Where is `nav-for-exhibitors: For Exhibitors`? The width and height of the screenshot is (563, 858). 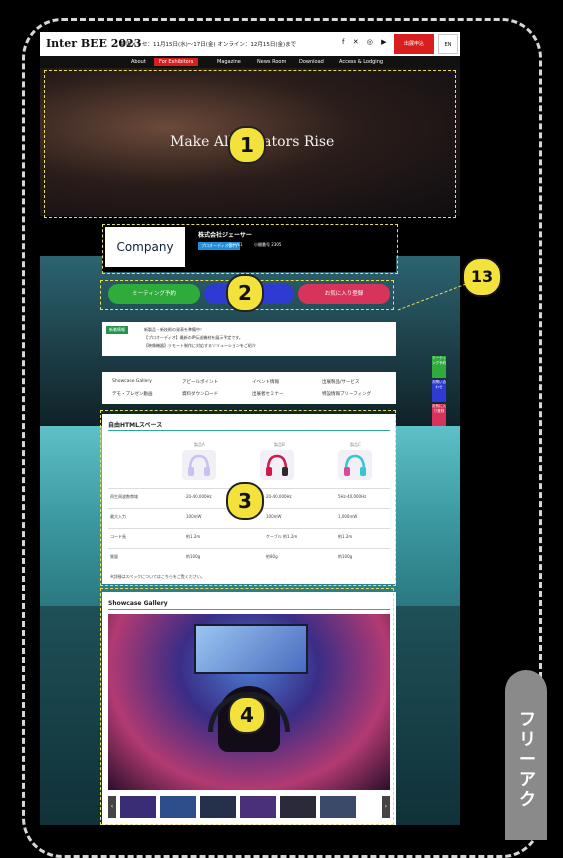 nav-for-exhibitors: For Exhibitors is located at coordinates (176, 62).